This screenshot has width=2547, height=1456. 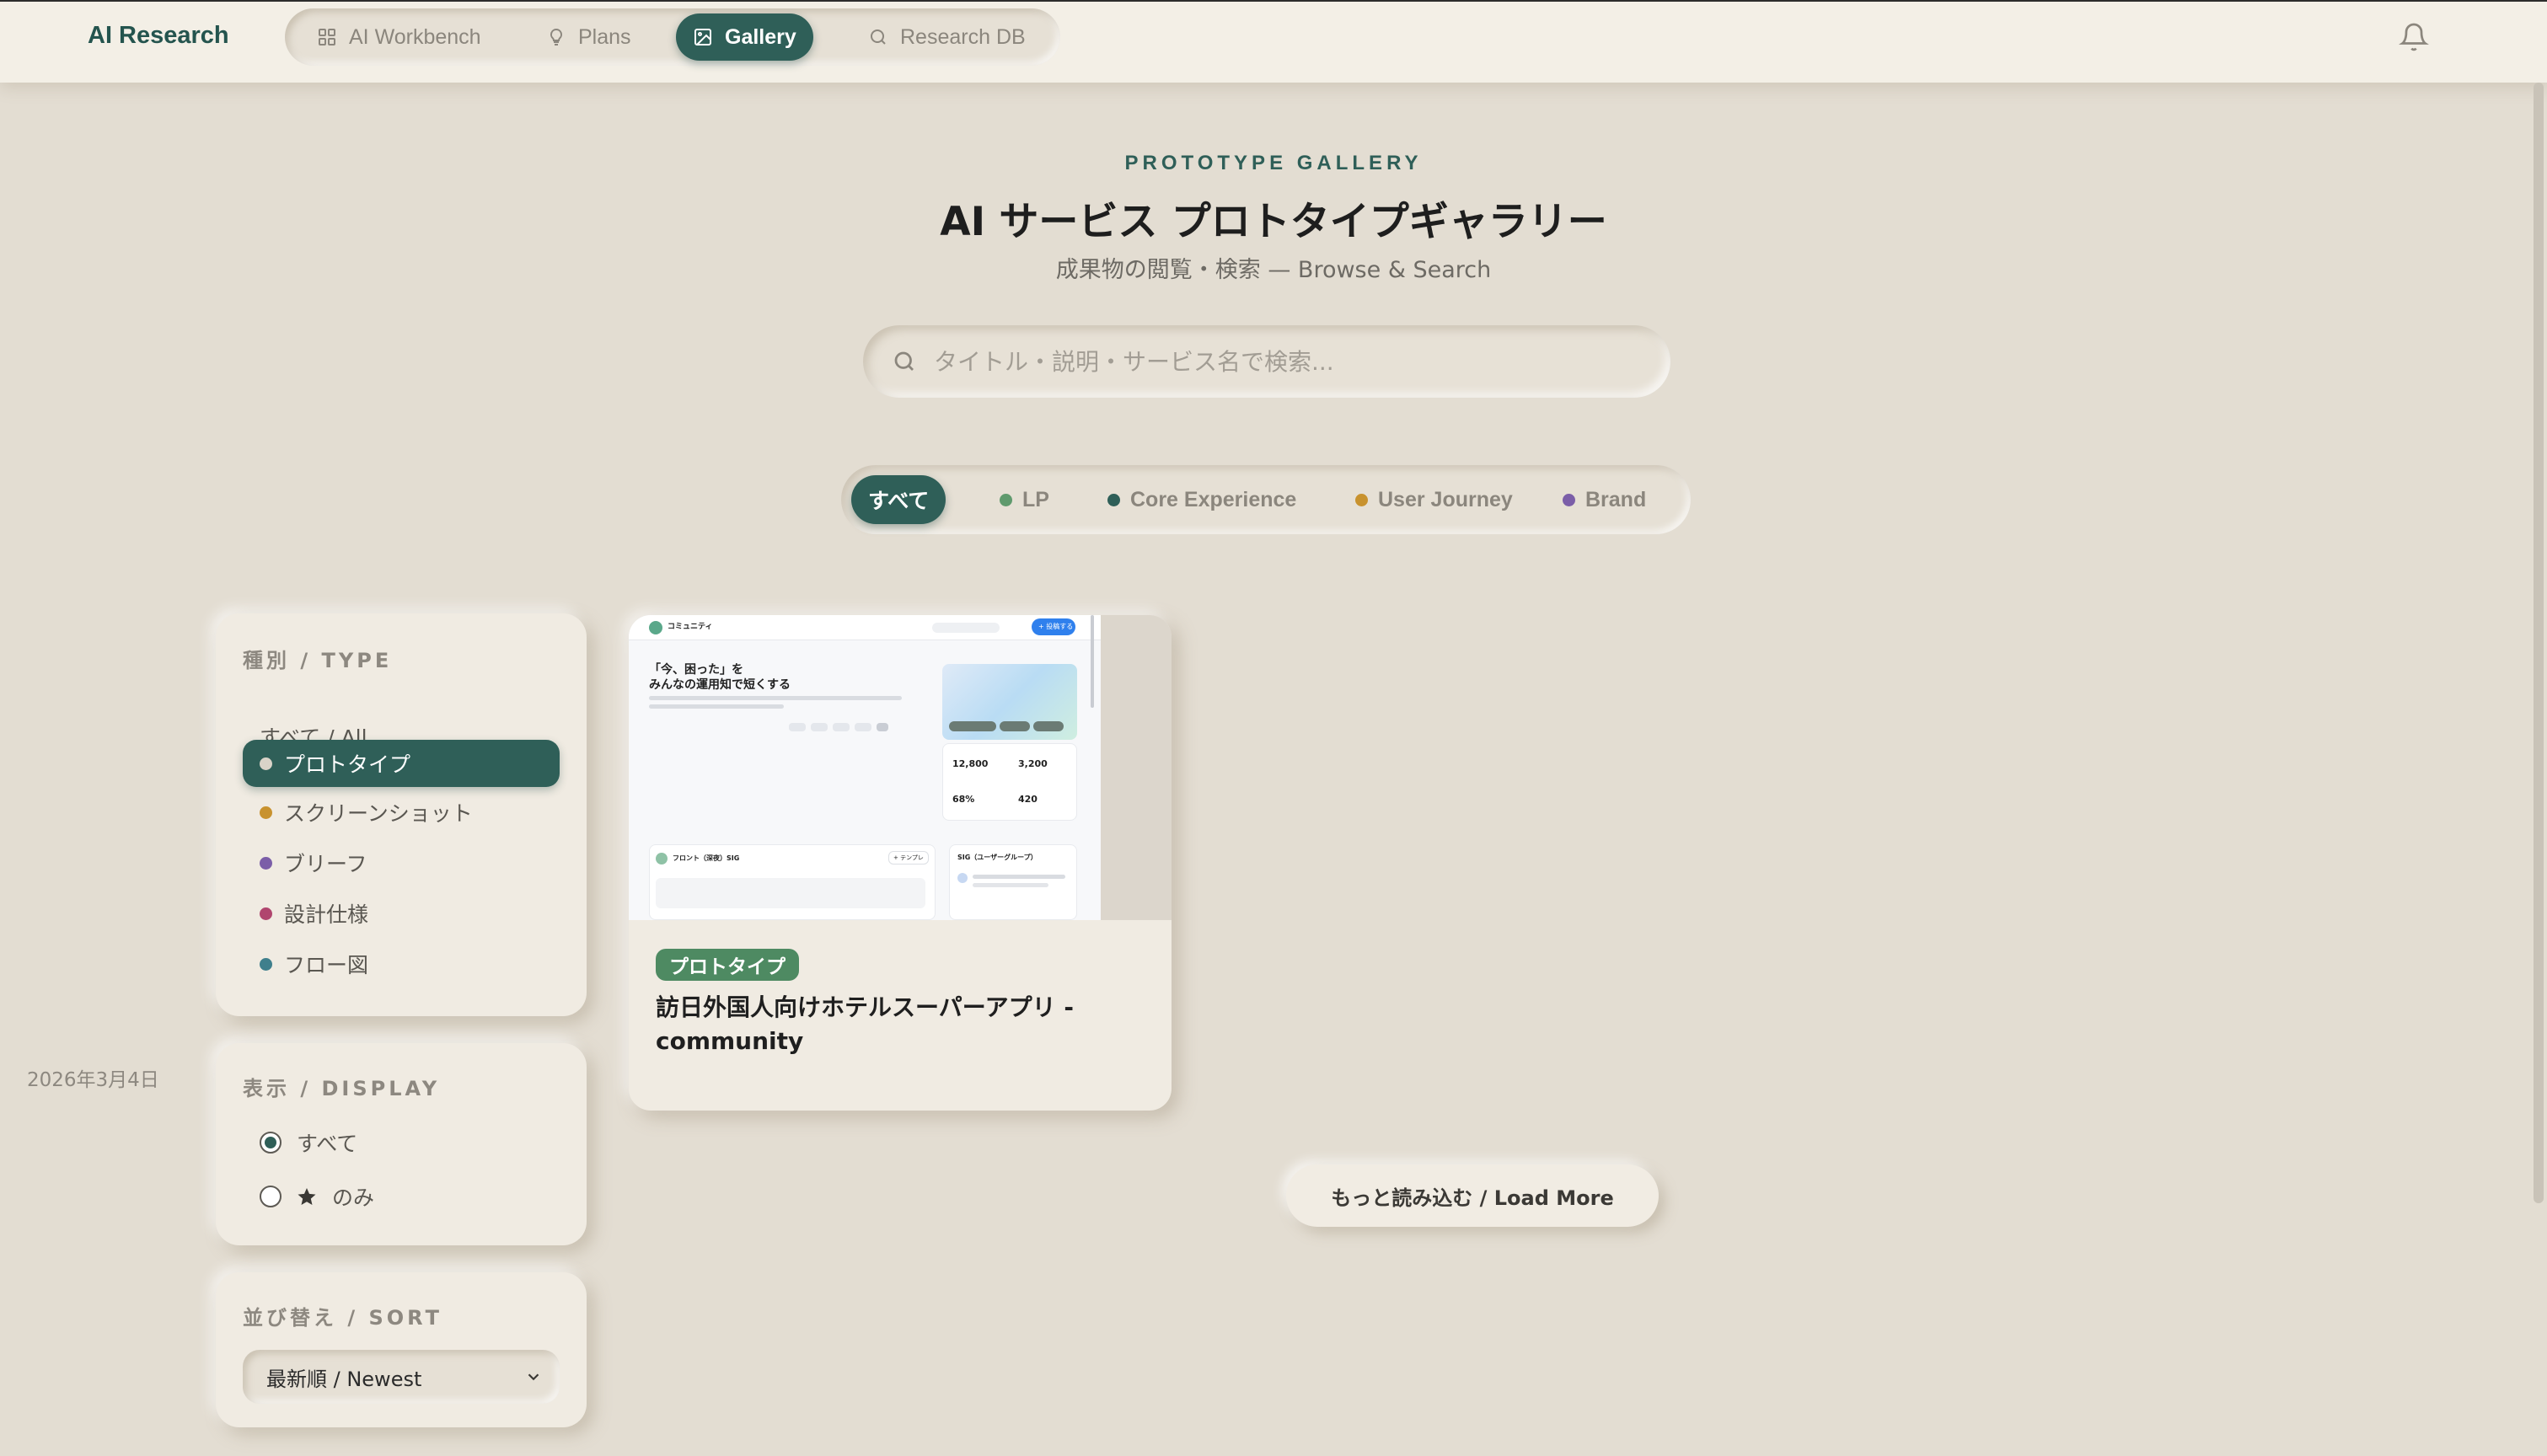 I want to click on nav-item-research-db: Research DB, so click(x=947, y=37).